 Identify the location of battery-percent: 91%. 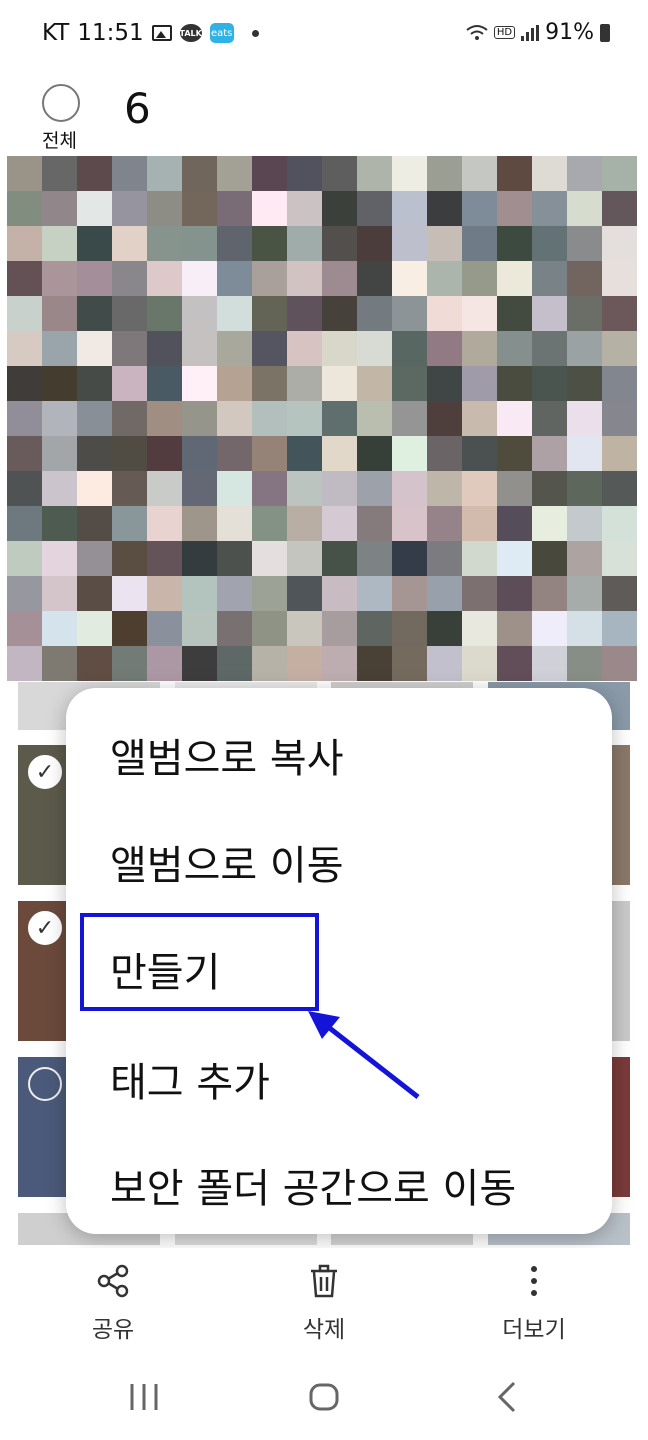
(569, 32).